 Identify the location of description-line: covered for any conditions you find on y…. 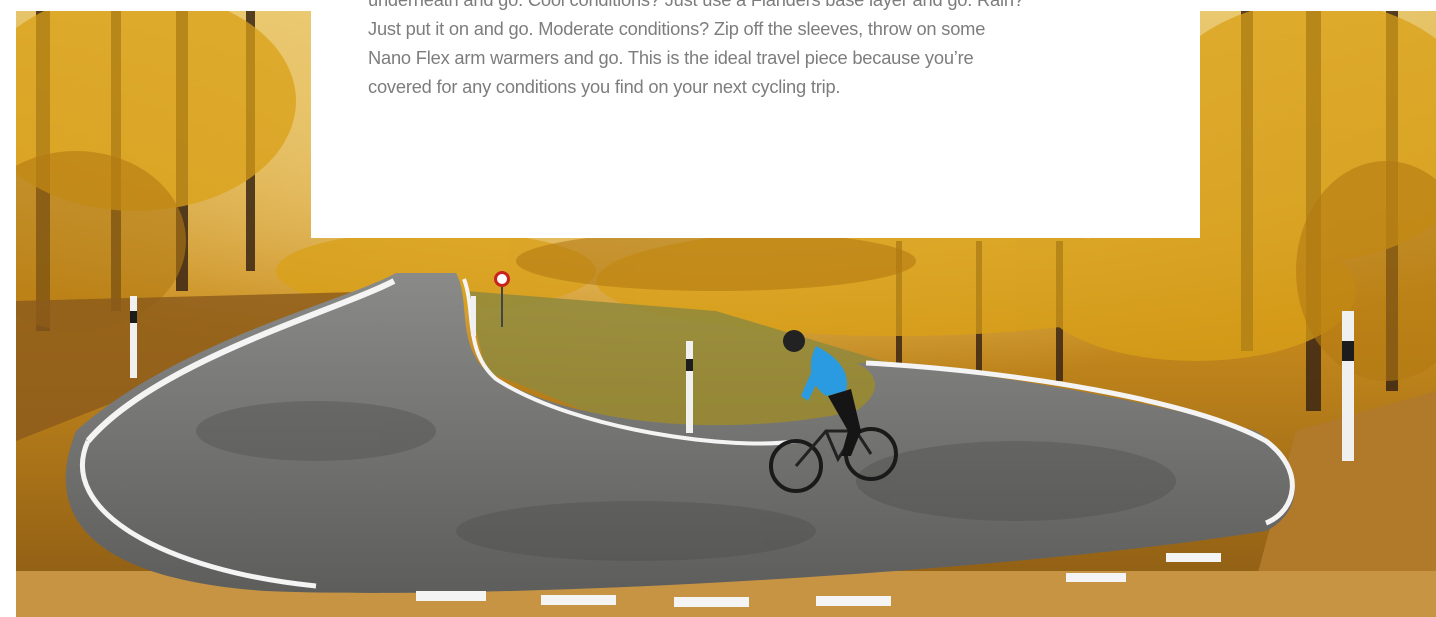
(604, 86).